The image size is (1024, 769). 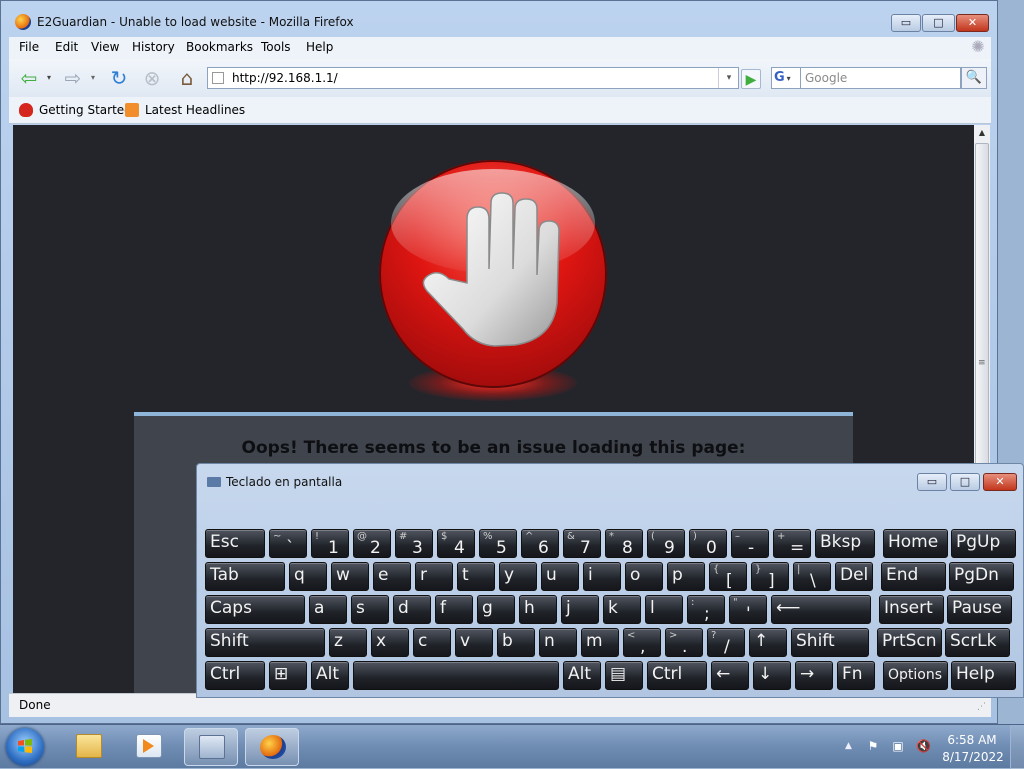 What do you see at coordinates (392, 576) in the screenshot?
I see `key-e: e` at bounding box center [392, 576].